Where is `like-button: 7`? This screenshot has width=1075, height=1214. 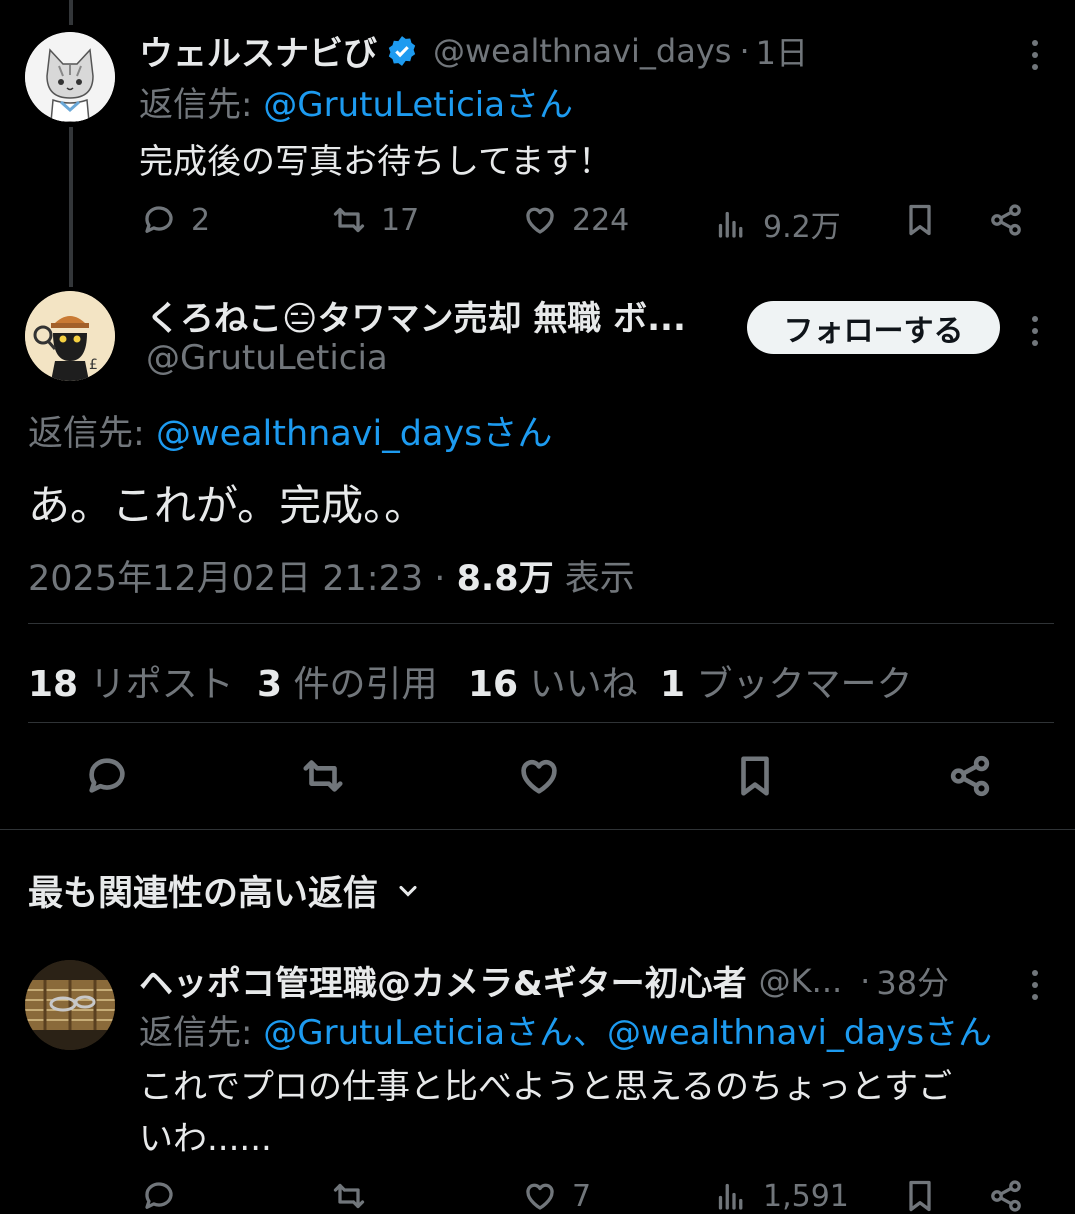
like-button: 7 is located at coordinates (556, 1196).